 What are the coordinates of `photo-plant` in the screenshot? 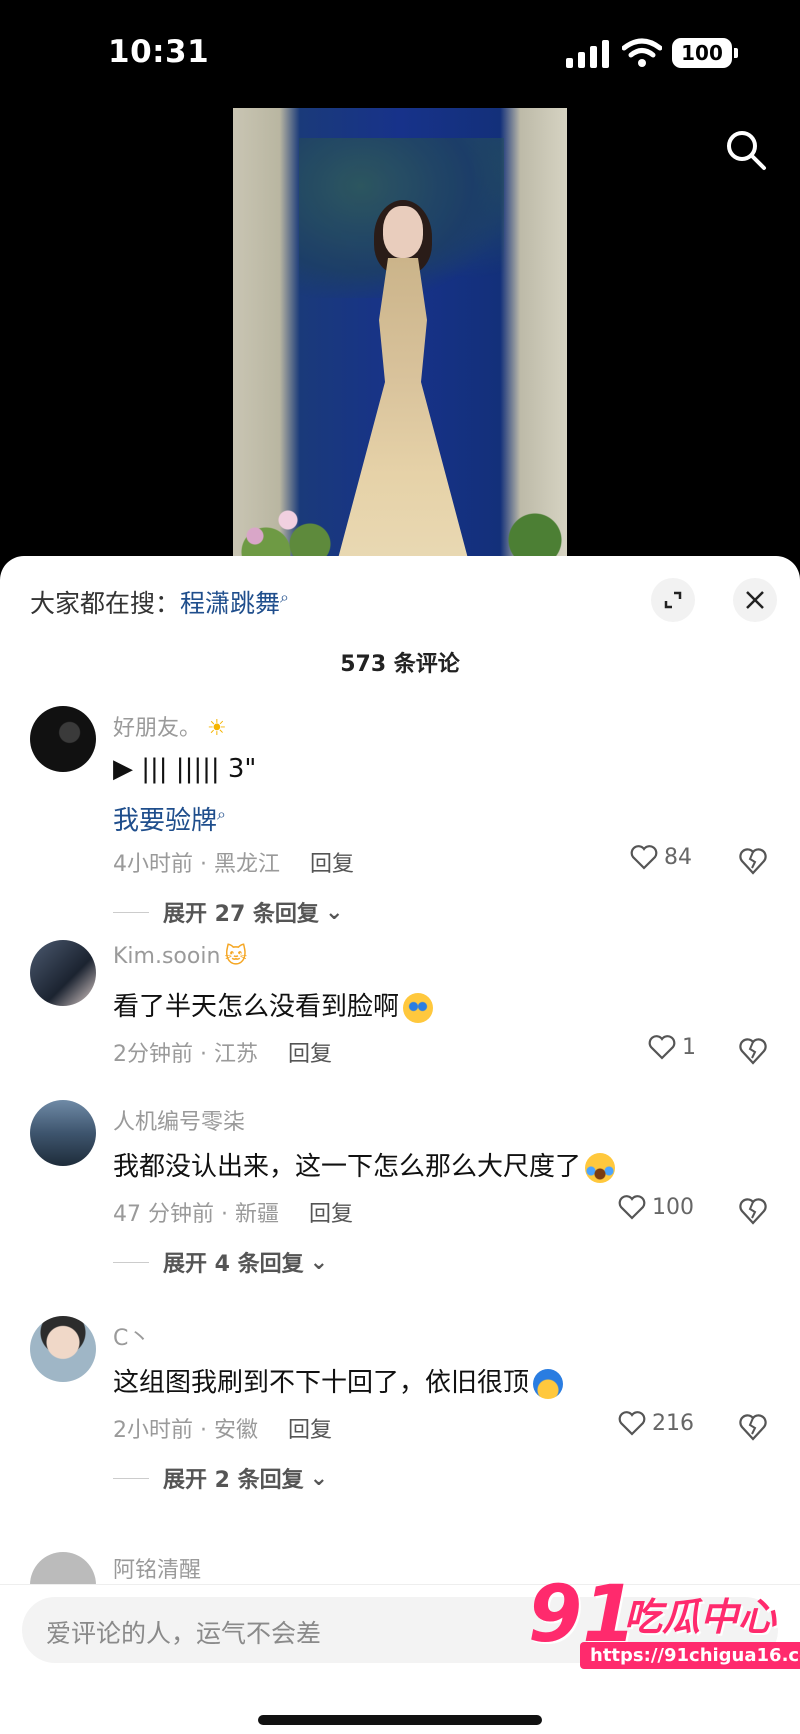 It's located at (527, 528).